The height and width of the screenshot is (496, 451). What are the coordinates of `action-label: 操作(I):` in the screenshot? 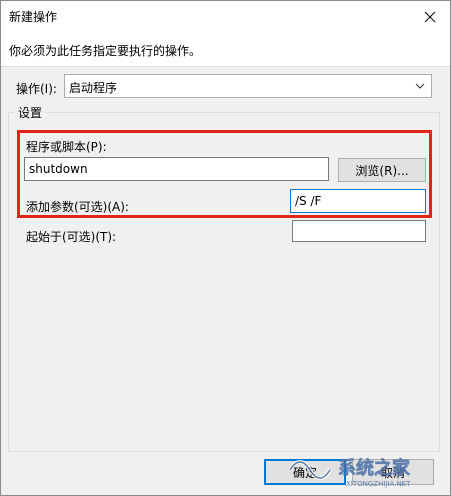 It's located at (36, 89).